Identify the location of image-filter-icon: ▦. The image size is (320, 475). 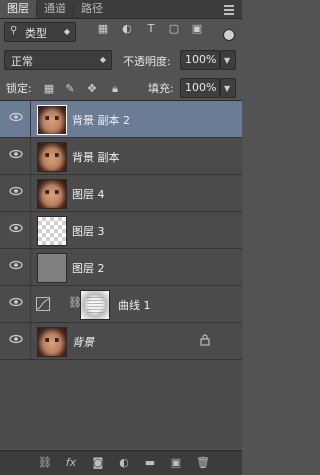
(103, 29).